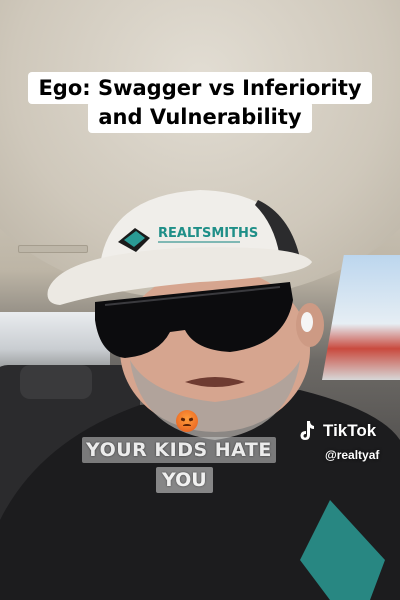 The height and width of the screenshot is (600, 400). I want to click on title-line-1: Ego: Swagger vs Inferiority, so click(200, 88).